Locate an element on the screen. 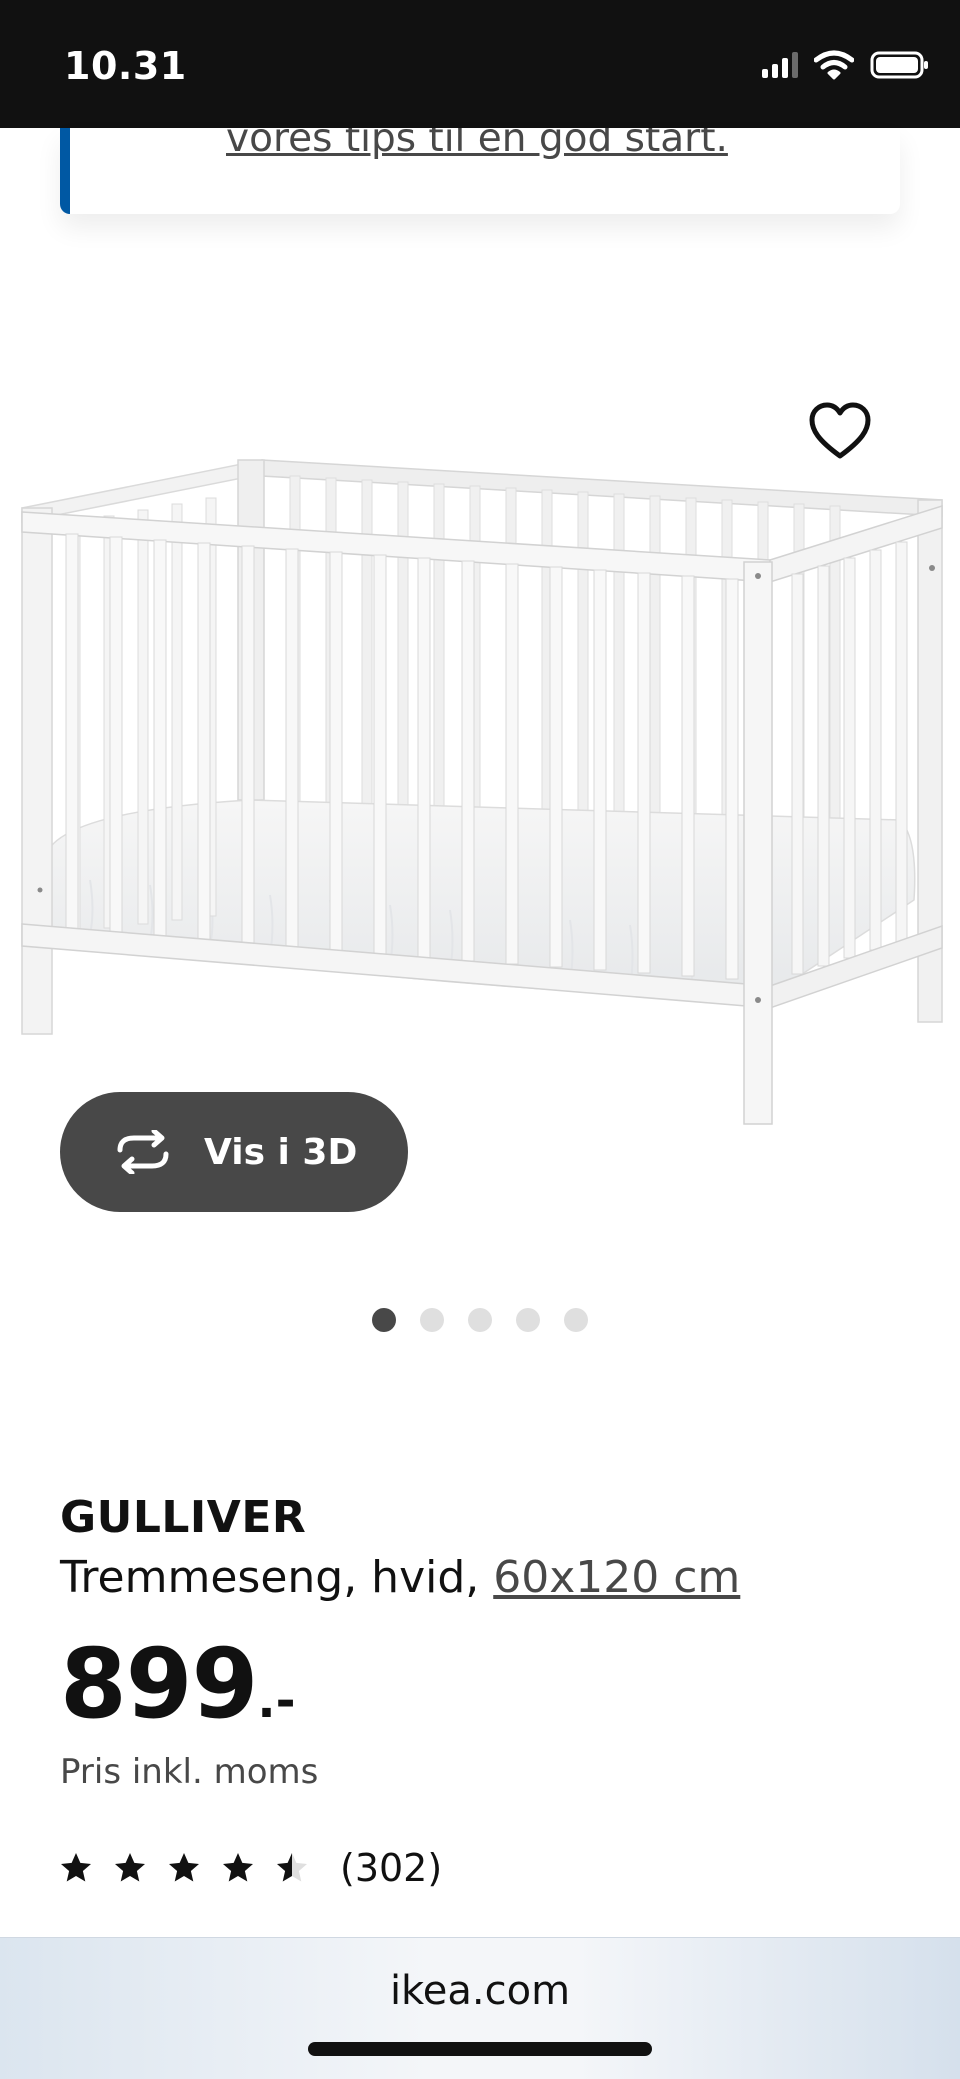 Image resolution: width=960 pixels, height=2079 pixels. browser-address-bar: ikea.com is located at coordinates (480, 2008).